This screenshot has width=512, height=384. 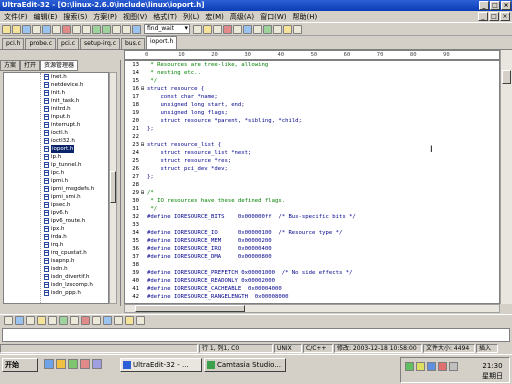 What do you see at coordinates (62, 197) in the screenshot?
I see `tree-item: ipmi_smi.h` at bounding box center [62, 197].